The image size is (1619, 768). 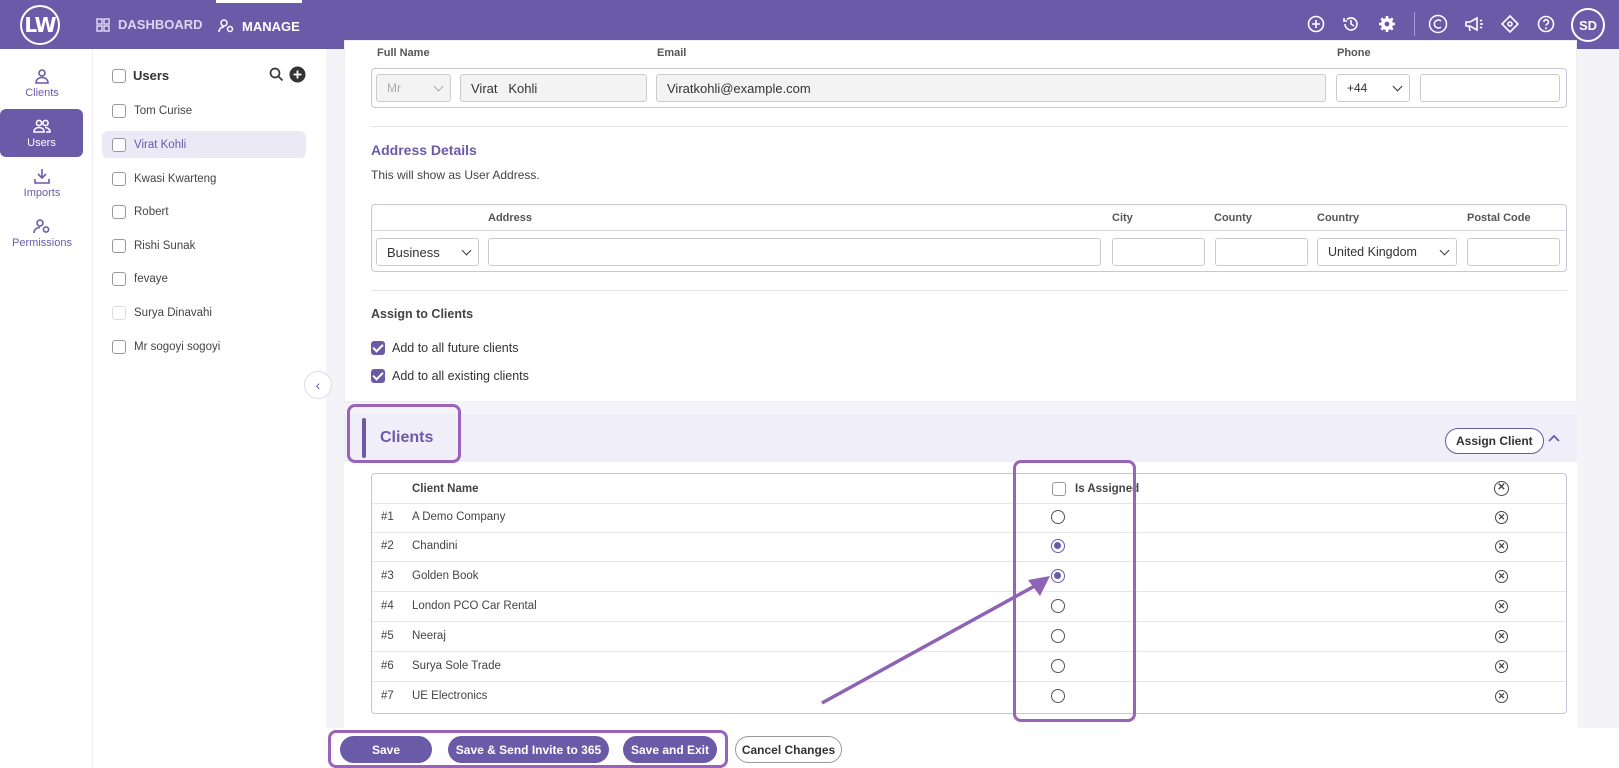 I want to click on full-name-label: Full Name, so click(x=403, y=53).